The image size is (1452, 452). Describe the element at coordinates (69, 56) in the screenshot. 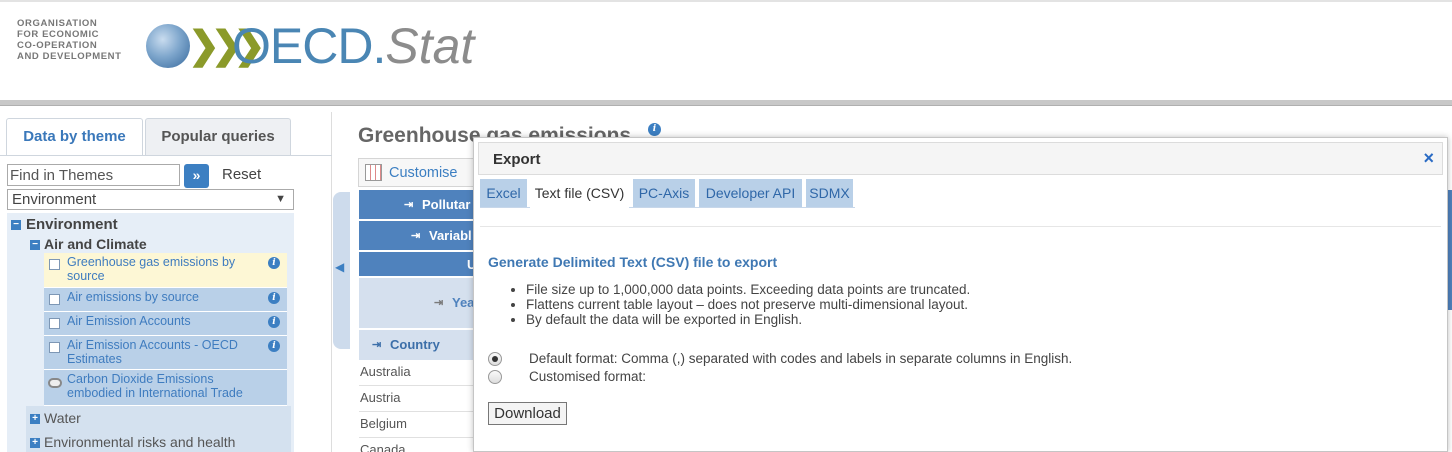

I see `org-line: AND DEVELOPMENT` at that location.